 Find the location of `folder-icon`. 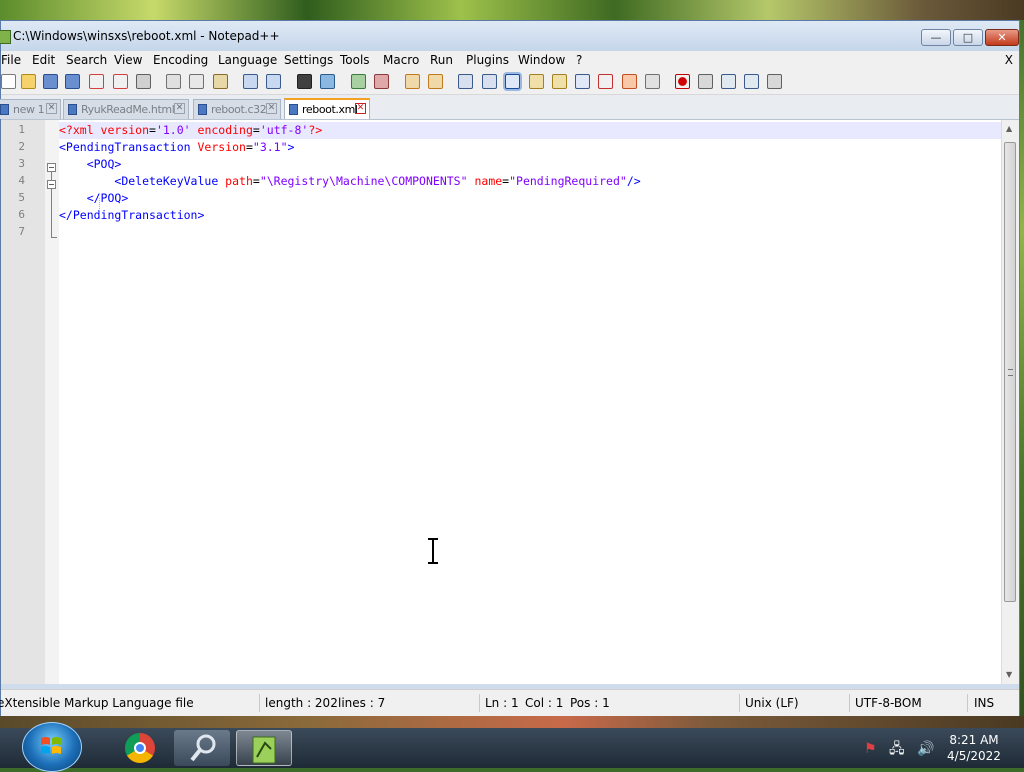

folder-icon is located at coordinates (629, 81).